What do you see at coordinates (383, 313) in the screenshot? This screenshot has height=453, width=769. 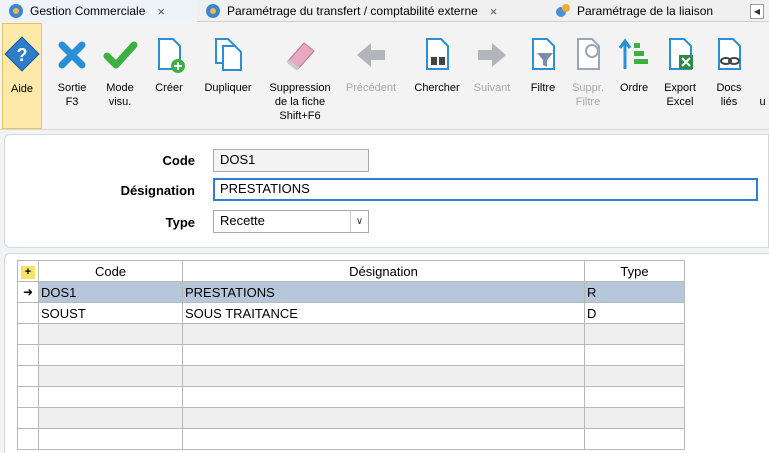 I see `cell-designation: SOUS TRAITANCE` at bounding box center [383, 313].